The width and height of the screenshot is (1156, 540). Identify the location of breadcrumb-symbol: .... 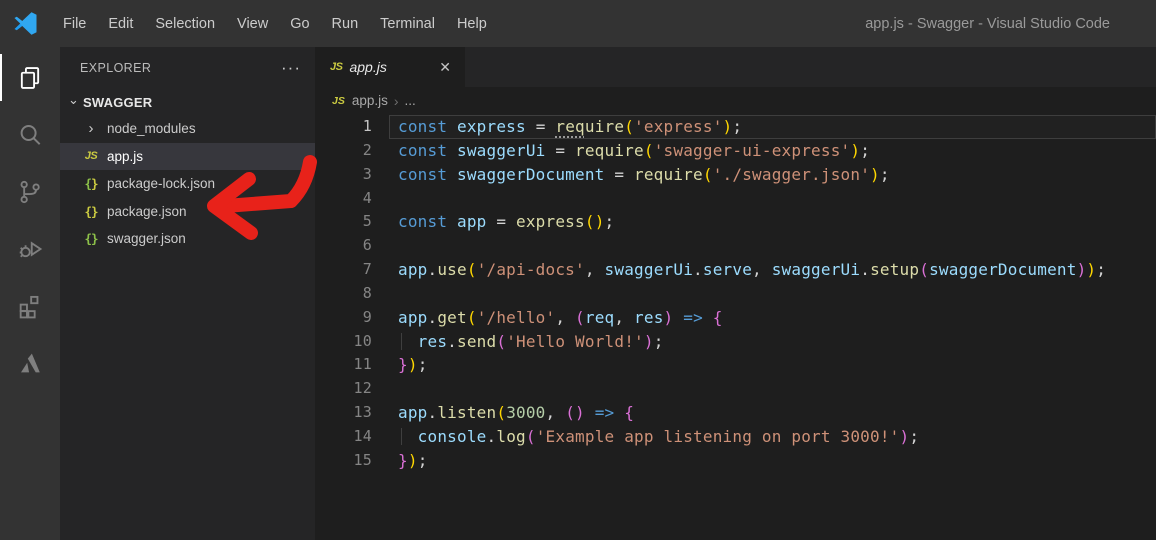
(410, 100).